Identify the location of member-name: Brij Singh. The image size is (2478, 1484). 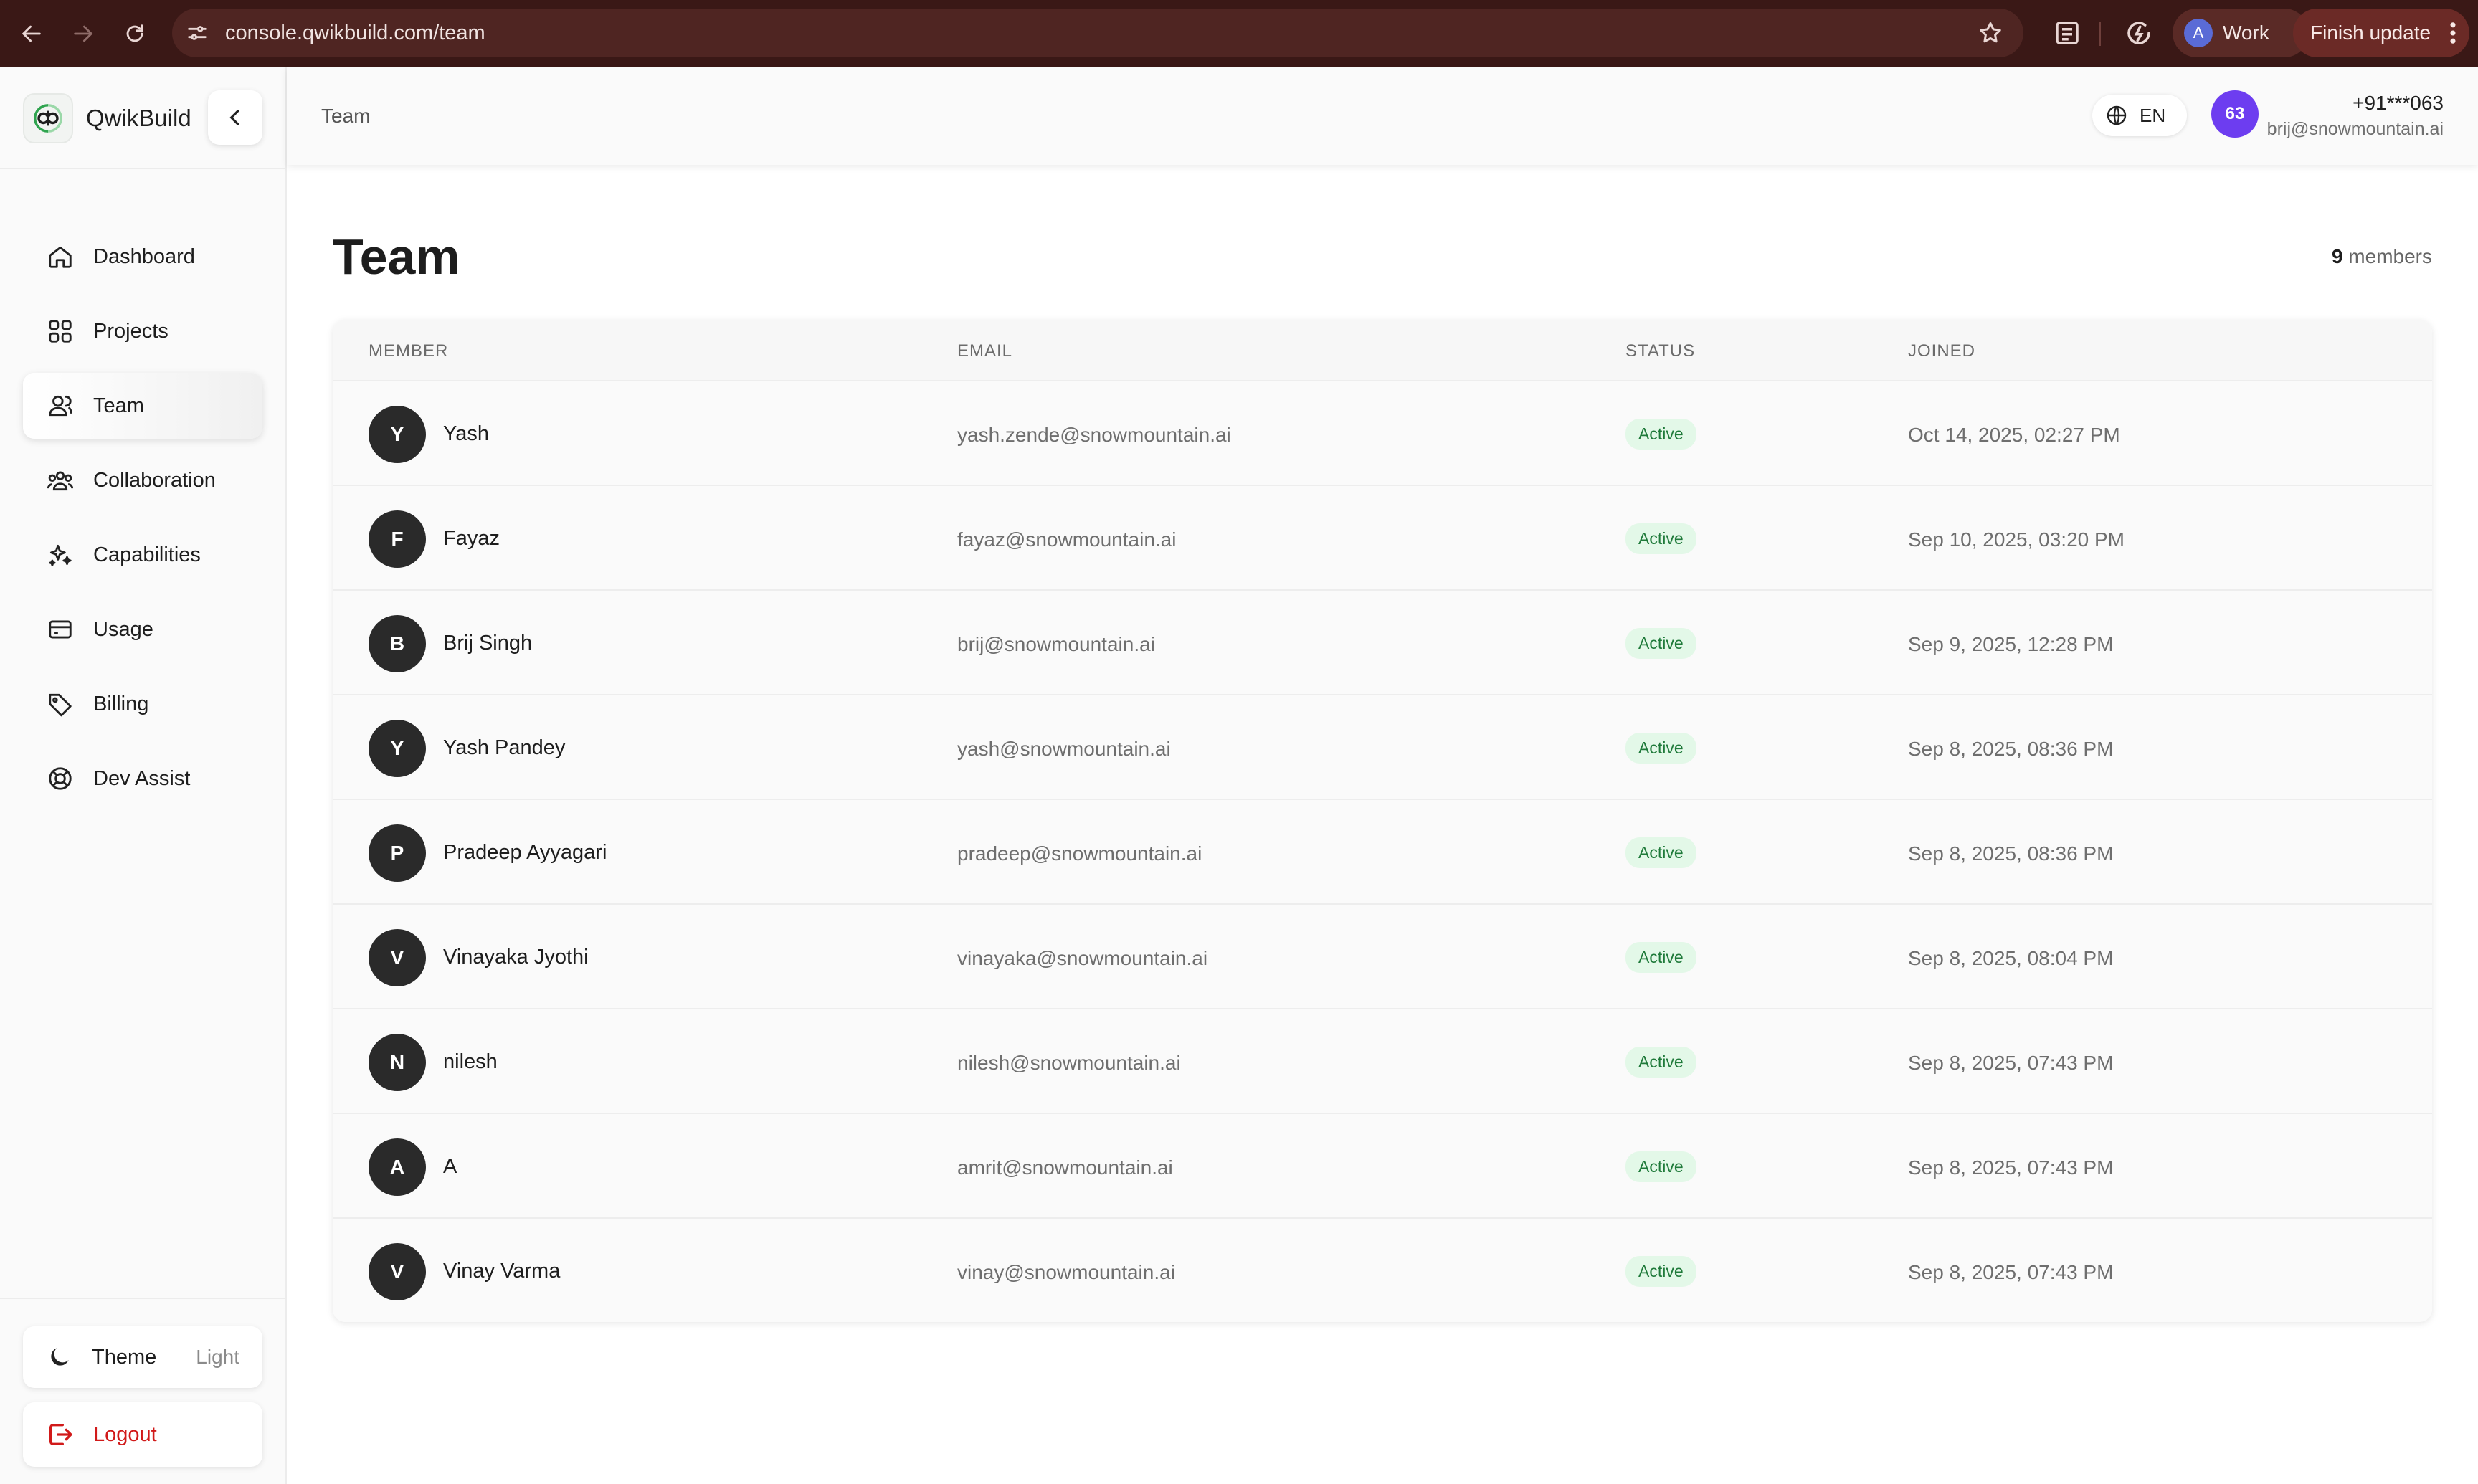
(488, 644).